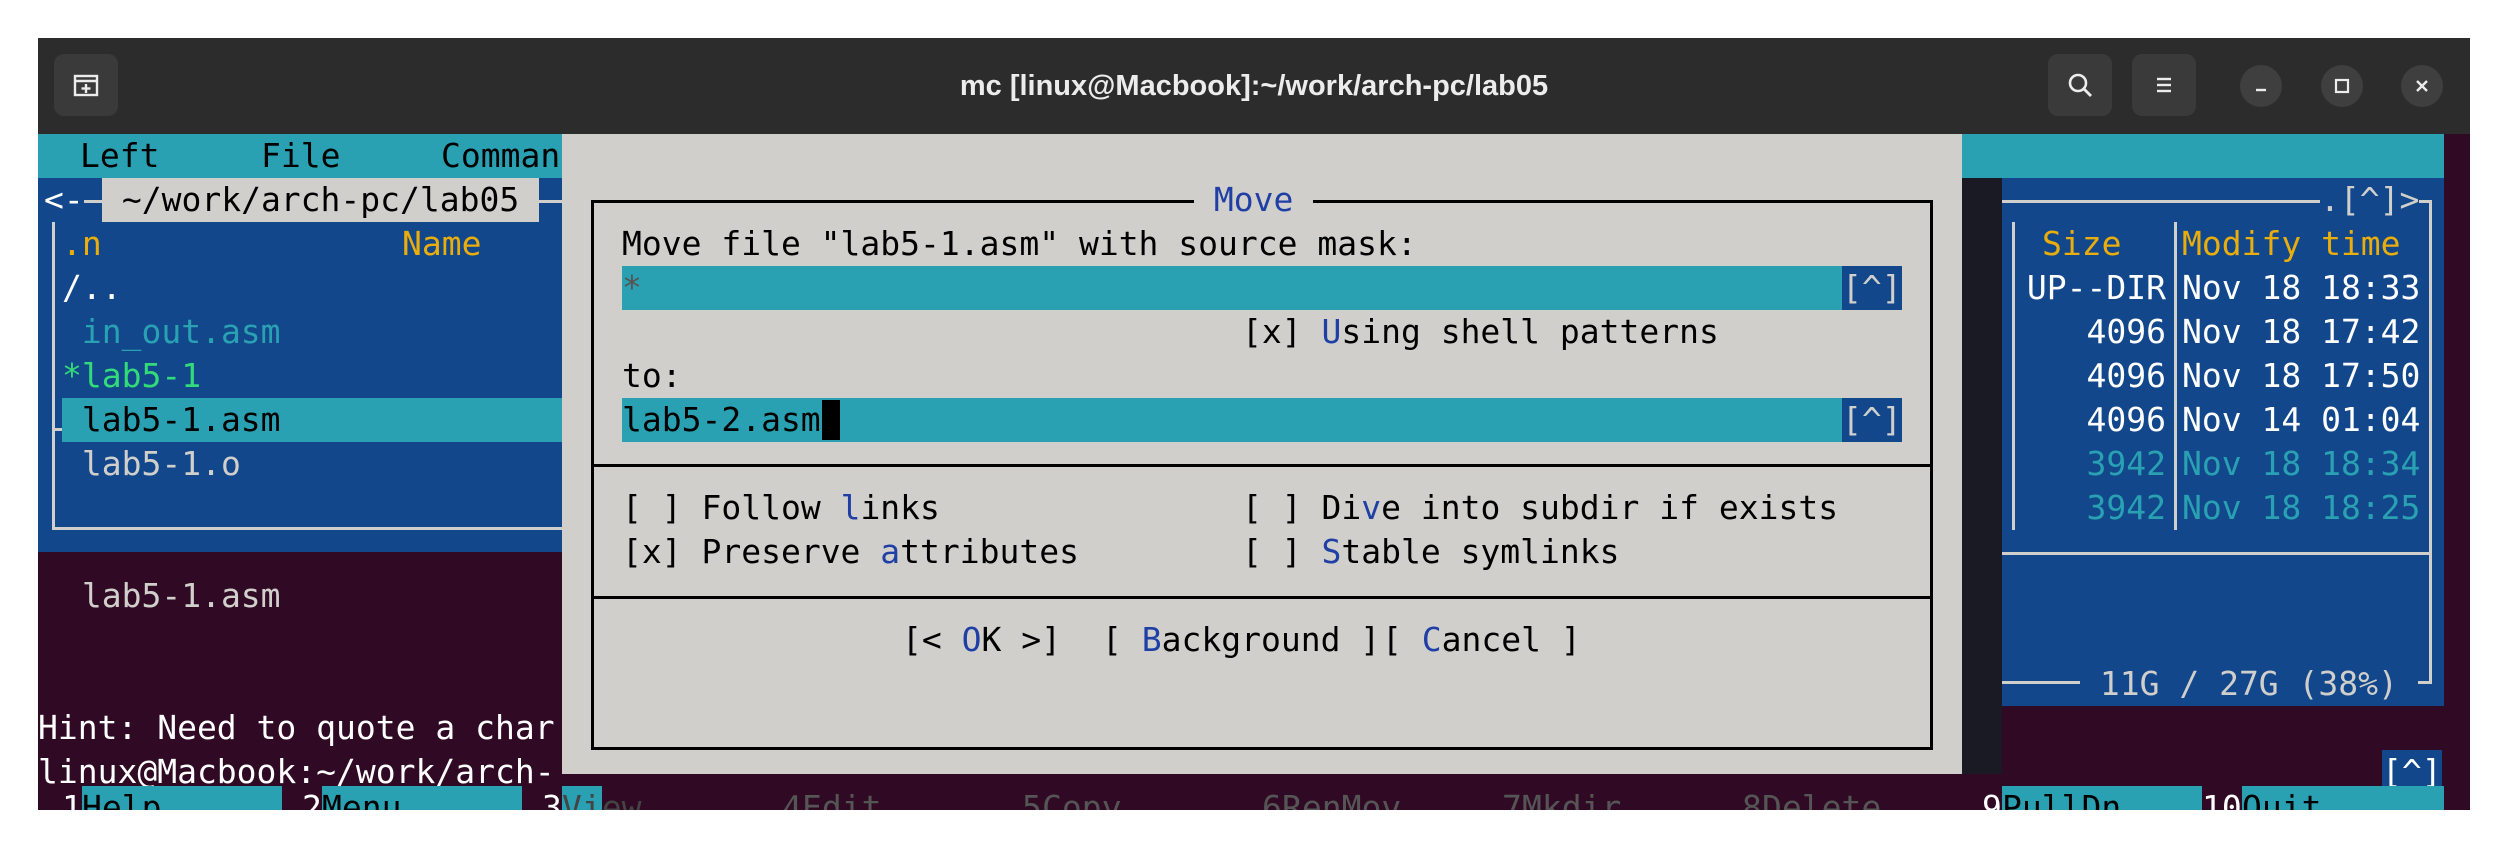  I want to click on close-button, so click(2422, 86).